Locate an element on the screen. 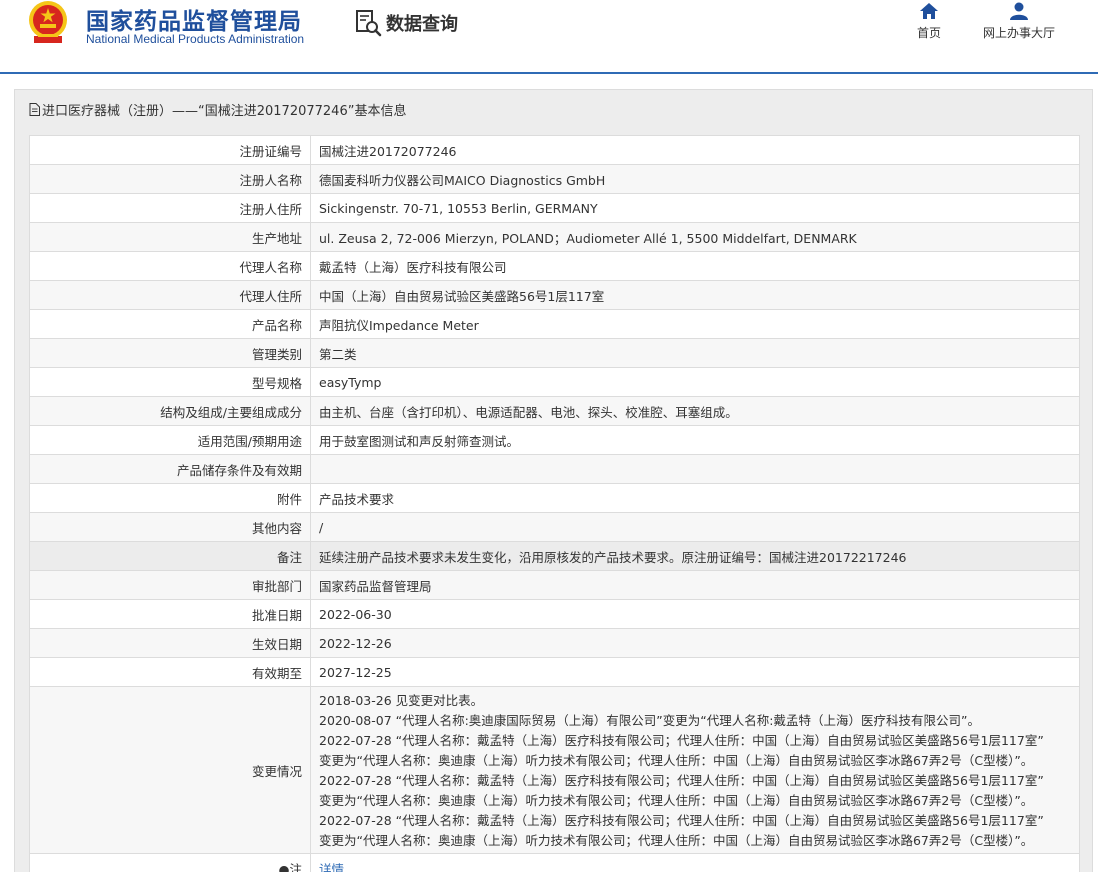 This screenshot has height=872, width=1098. table-row: 代理人住所 中国（上海）自由贸易试验区美盛路56号1层117室 is located at coordinates (554, 295).